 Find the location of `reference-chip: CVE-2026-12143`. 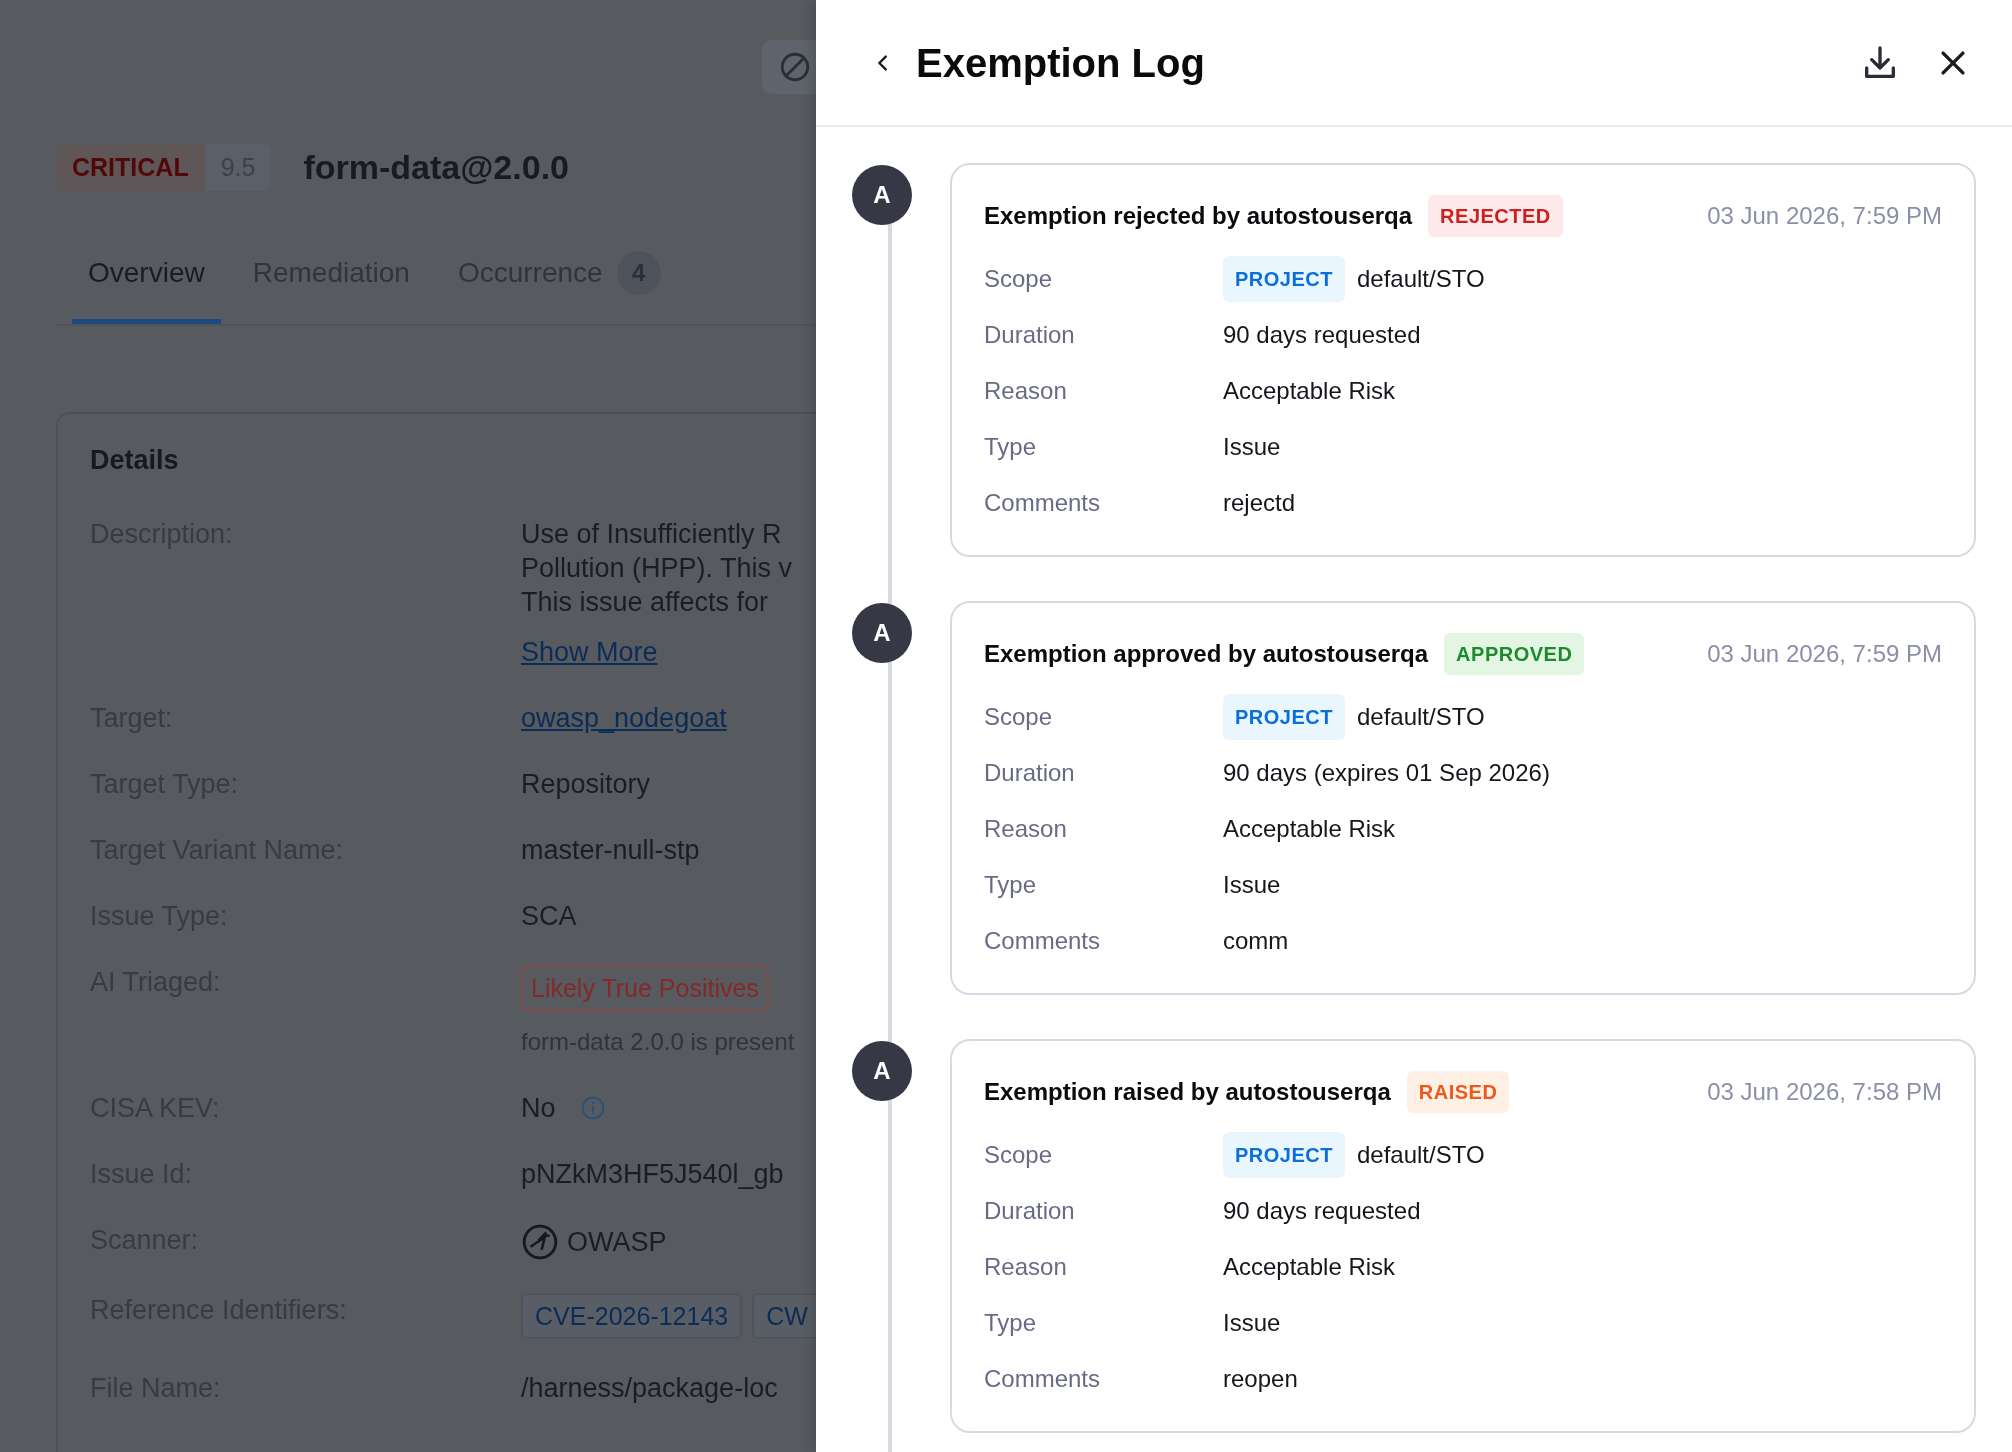

reference-chip: CVE-2026-12143 is located at coordinates (632, 1315).